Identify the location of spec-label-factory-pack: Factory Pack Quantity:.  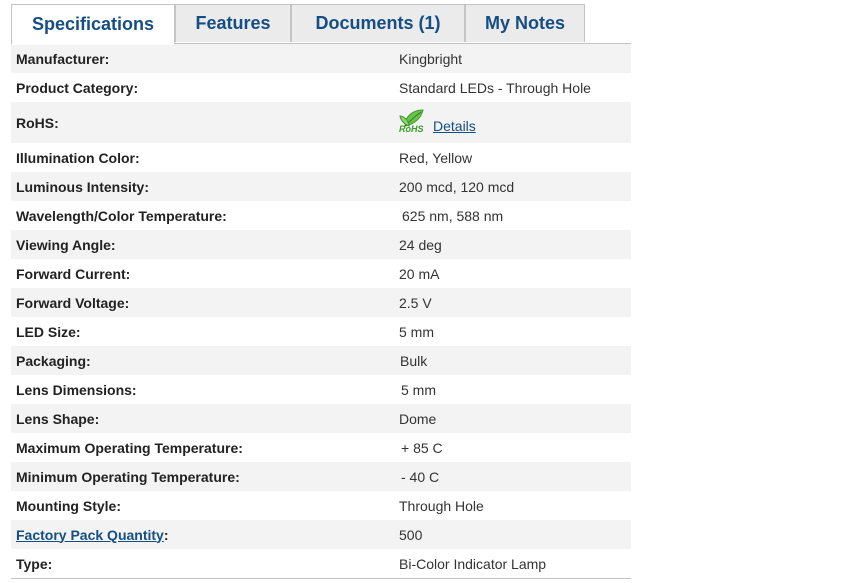
(205, 534).